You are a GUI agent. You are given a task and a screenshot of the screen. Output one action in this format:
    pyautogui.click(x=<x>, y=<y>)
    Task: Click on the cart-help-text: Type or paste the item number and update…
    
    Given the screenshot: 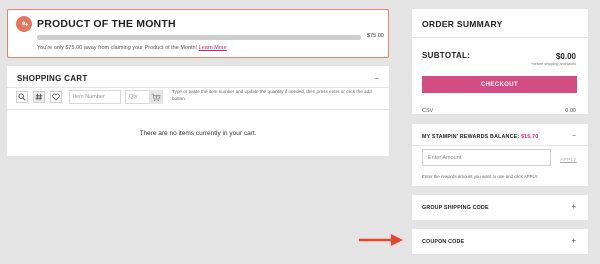 What is the action you would take?
    pyautogui.click(x=272, y=95)
    